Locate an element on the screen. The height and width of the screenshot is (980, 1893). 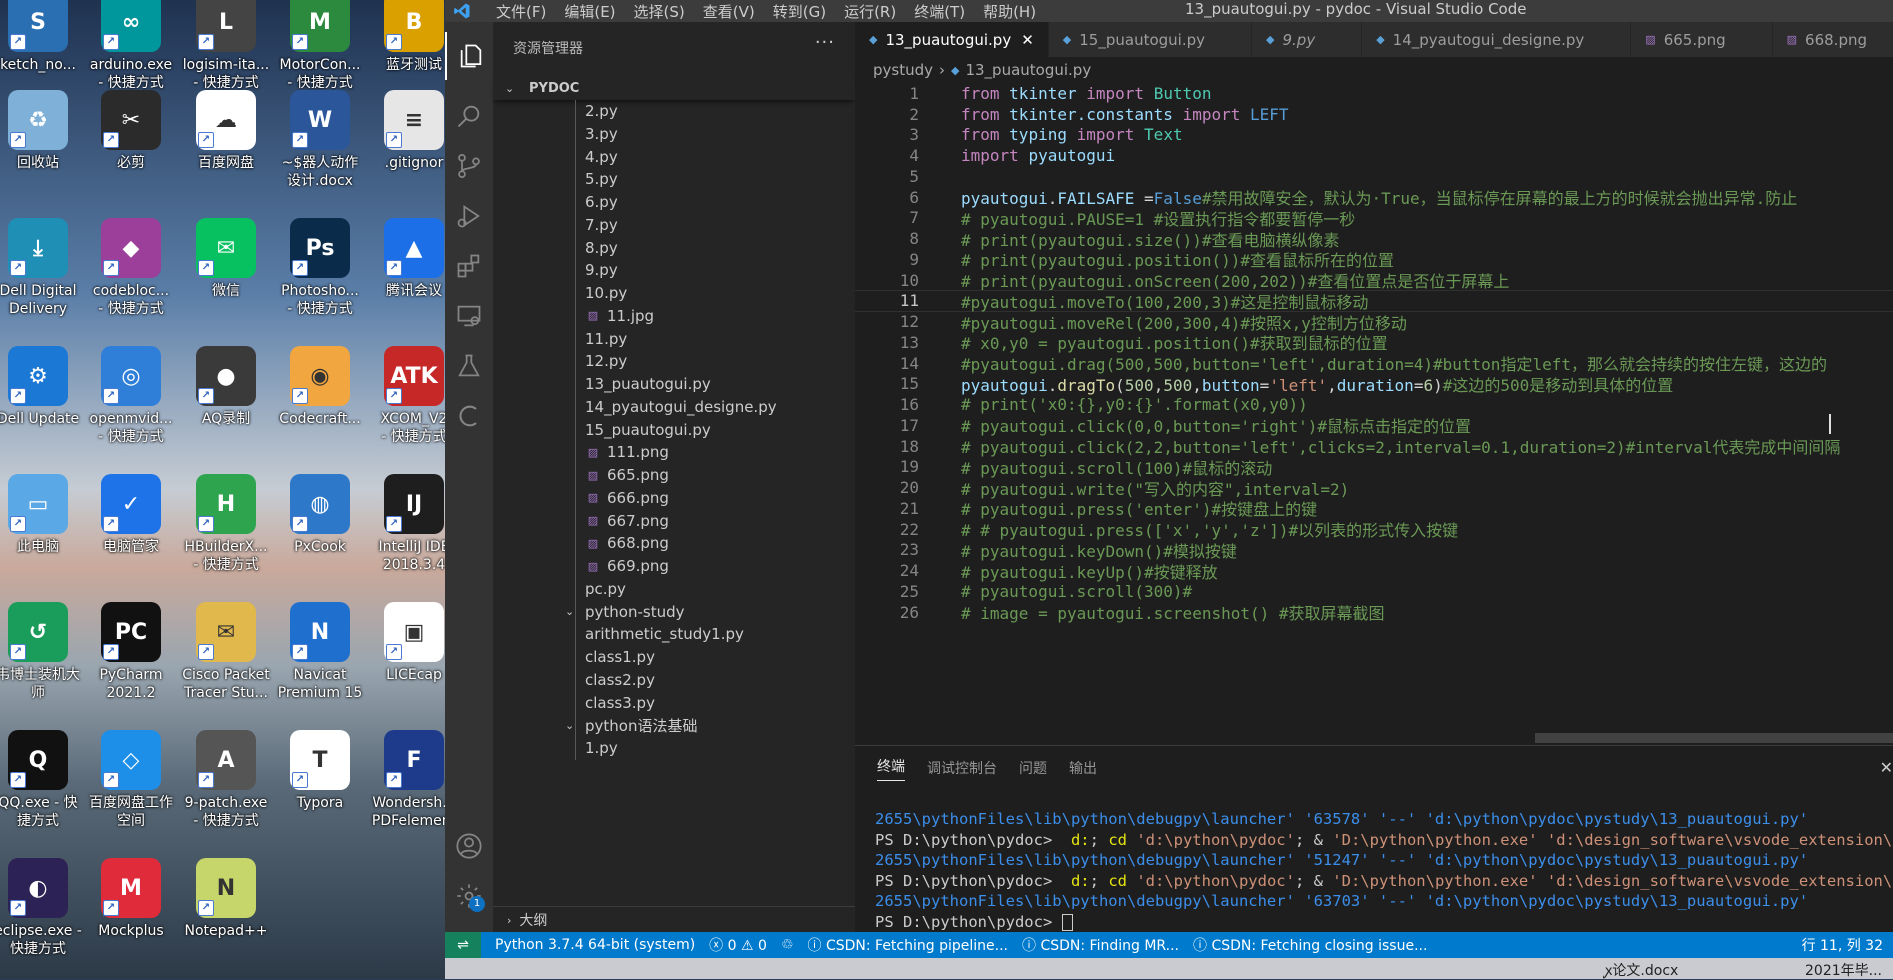
run-debug-icon is located at coordinates (469, 216).